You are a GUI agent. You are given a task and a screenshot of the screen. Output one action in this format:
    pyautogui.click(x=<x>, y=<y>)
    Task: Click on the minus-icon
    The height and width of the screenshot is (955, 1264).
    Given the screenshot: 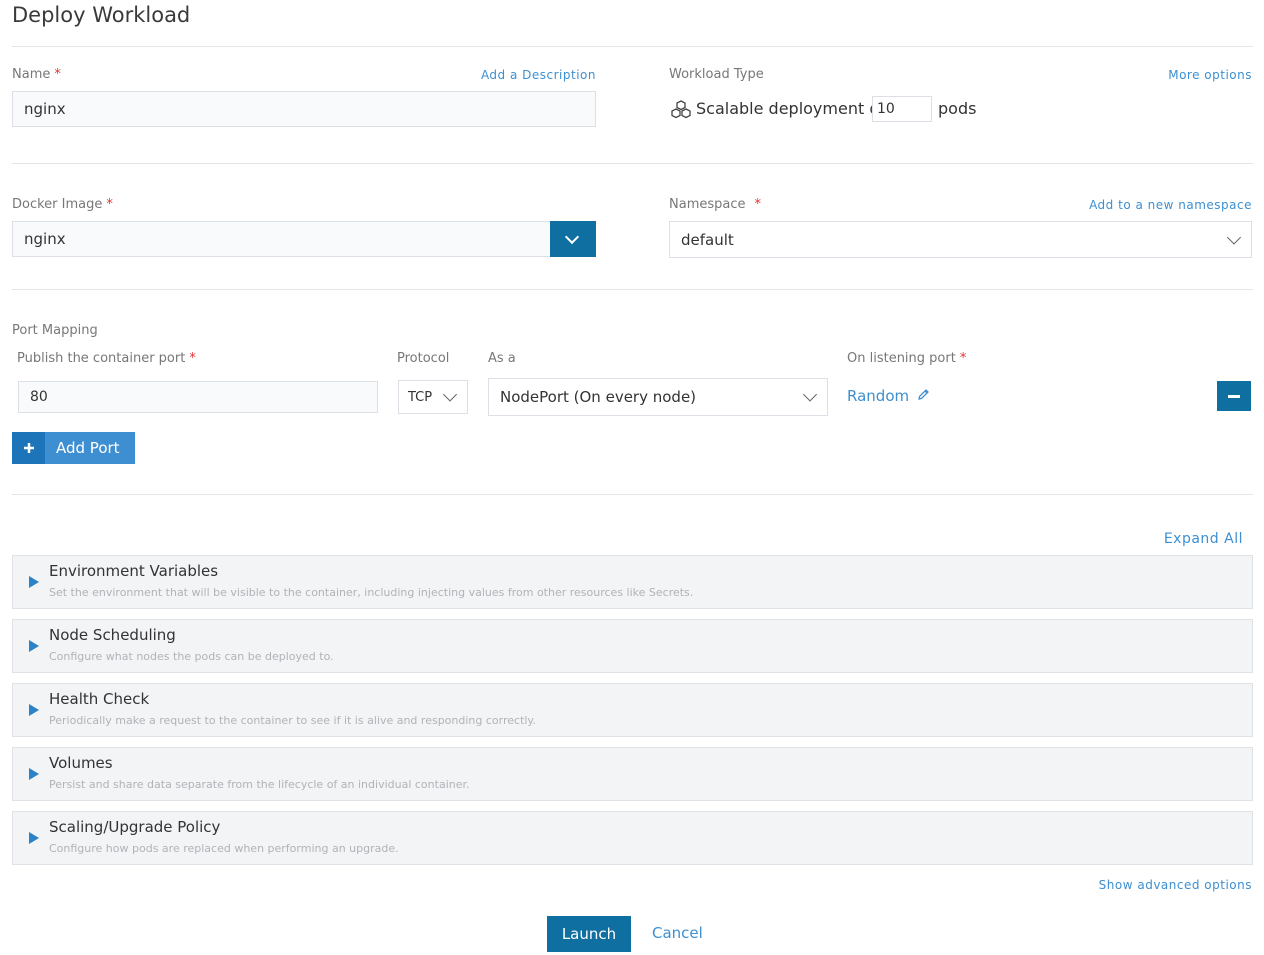 What is the action you would take?
    pyautogui.click(x=1234, y=396)
    